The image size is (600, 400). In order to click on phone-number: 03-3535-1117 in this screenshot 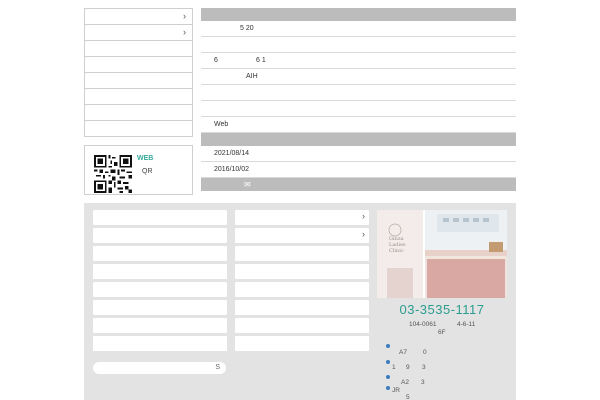, I will do `click(442, 309)`.